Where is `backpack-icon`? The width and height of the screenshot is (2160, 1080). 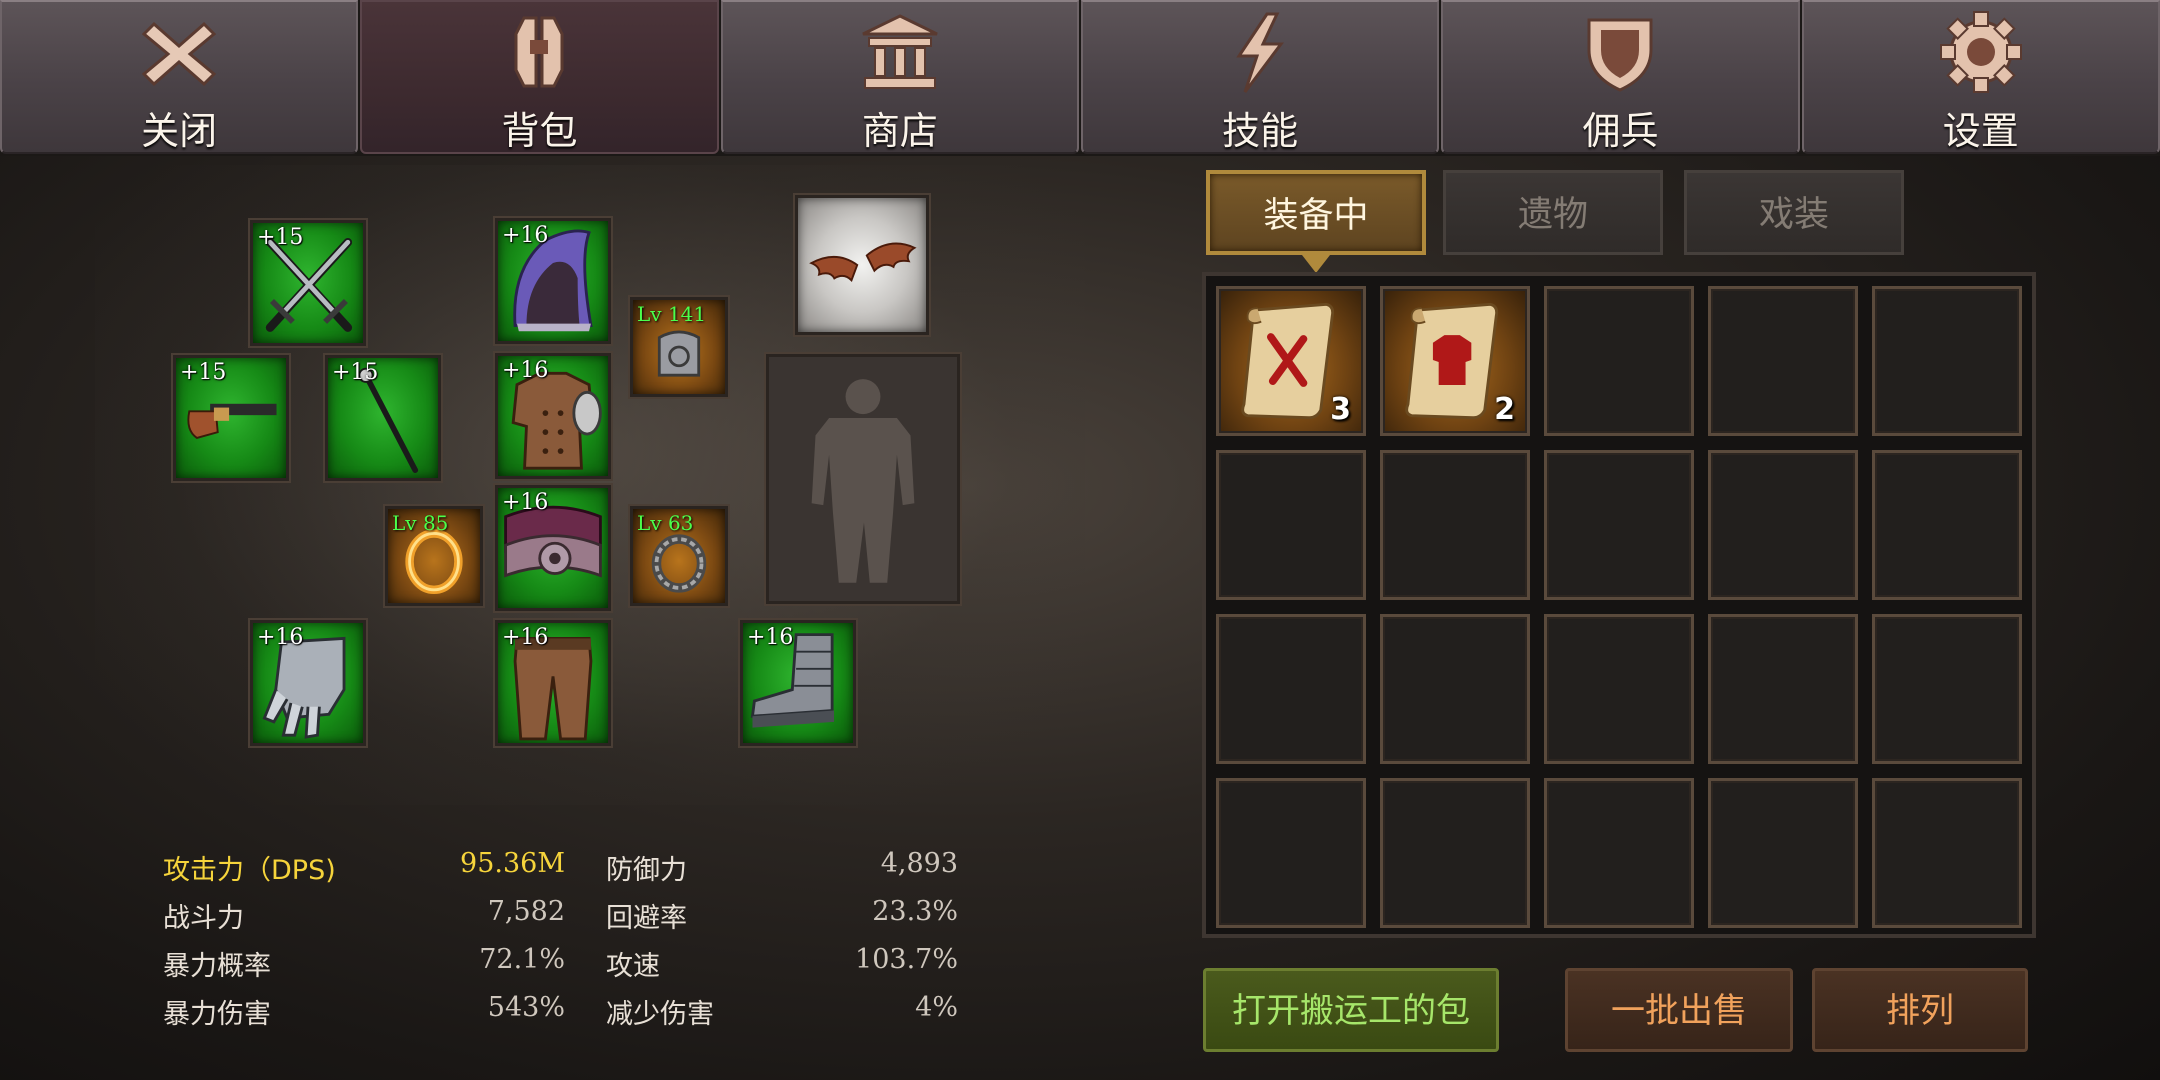 backpack-icon is located at coordinates (539, 52).